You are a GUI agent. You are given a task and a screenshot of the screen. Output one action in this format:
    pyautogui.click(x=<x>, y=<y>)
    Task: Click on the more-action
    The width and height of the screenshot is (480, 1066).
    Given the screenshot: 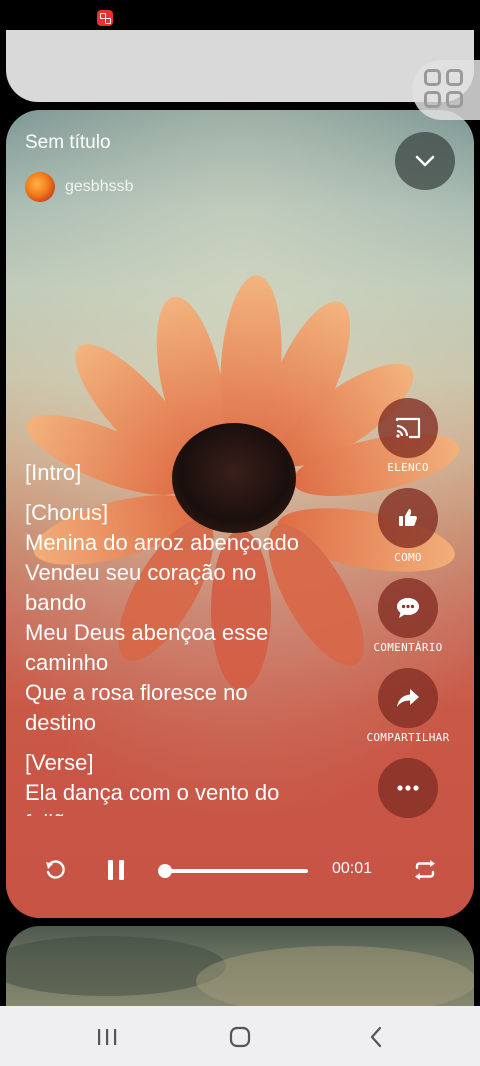 What is the action you would take?
    pyautogui.click(x=408, y=788)
    